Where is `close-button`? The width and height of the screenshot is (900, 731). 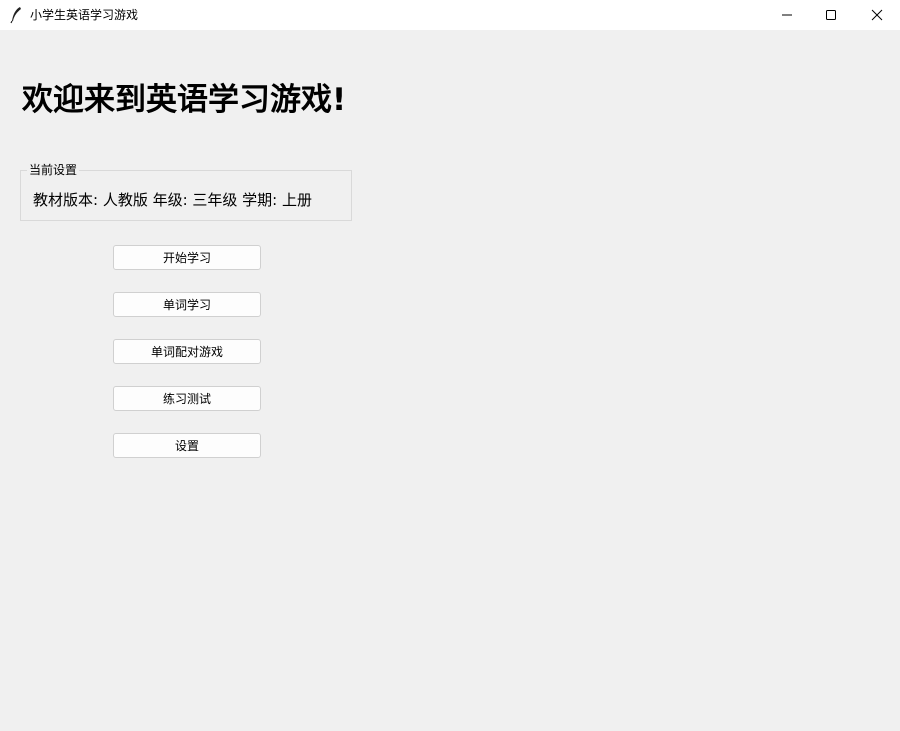 close-button is located at coordinates (877, 15).